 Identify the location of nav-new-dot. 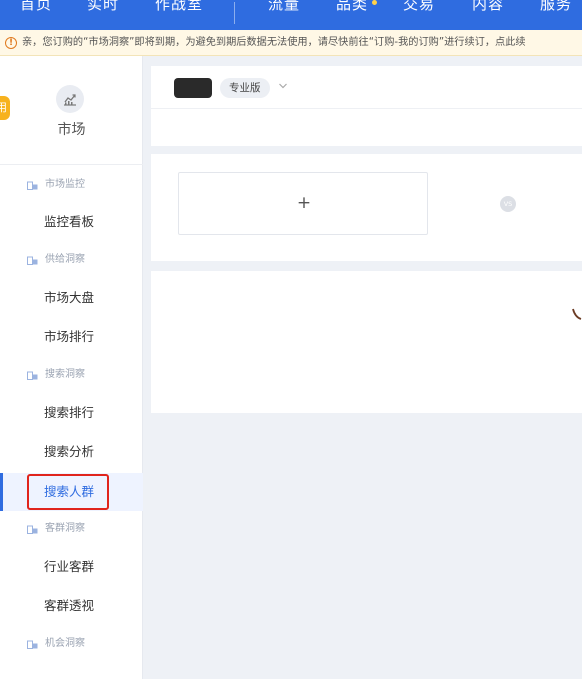
(374, 2).